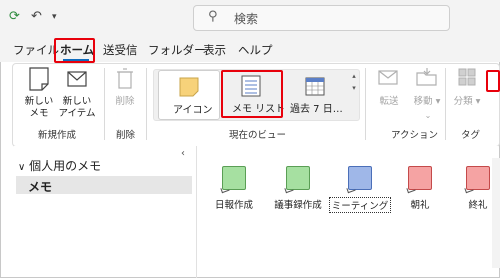 The image size is (500, 278). Describe the element at coordinates (54, 17) in the screenshot. I see `qat-dropdown-icon: ▾` at that location.